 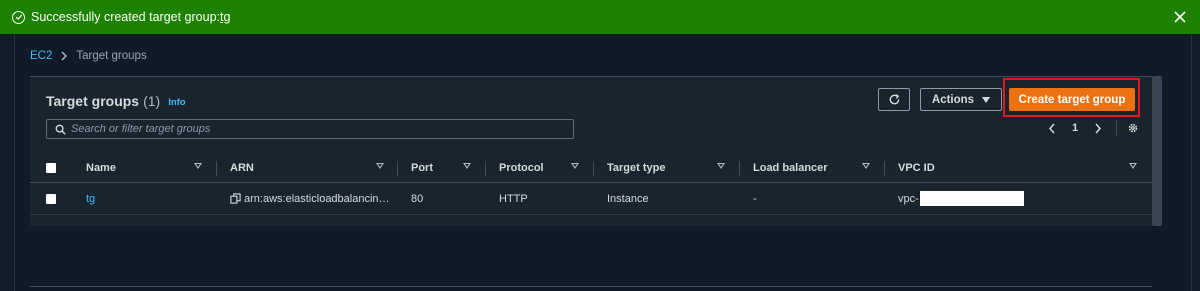 I want to click on breadcrumb: EC2 Target groups, so click(x=88, y=56).